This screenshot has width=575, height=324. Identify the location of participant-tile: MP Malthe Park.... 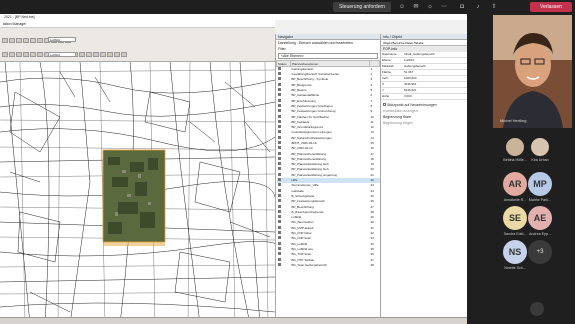
(540, 187).